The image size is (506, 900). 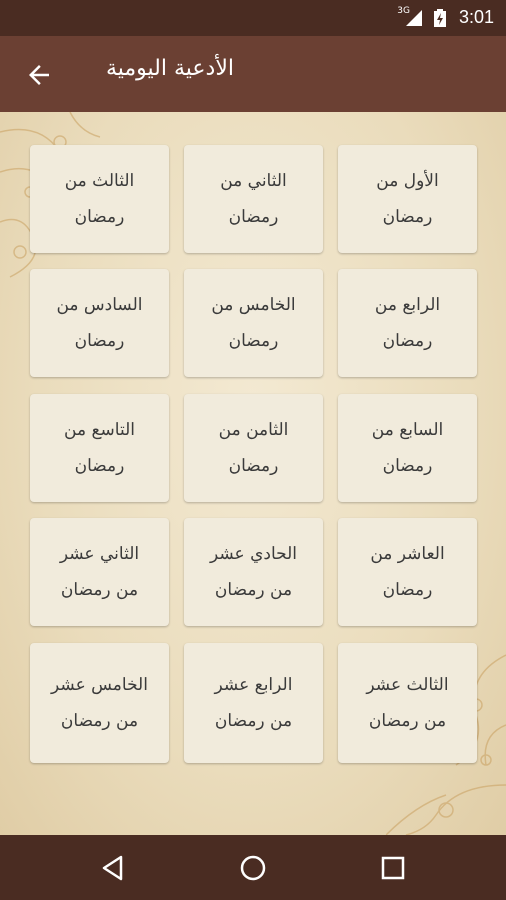 I want to click on tile-label: السادس من رمضان, so click(x=99, y=323).